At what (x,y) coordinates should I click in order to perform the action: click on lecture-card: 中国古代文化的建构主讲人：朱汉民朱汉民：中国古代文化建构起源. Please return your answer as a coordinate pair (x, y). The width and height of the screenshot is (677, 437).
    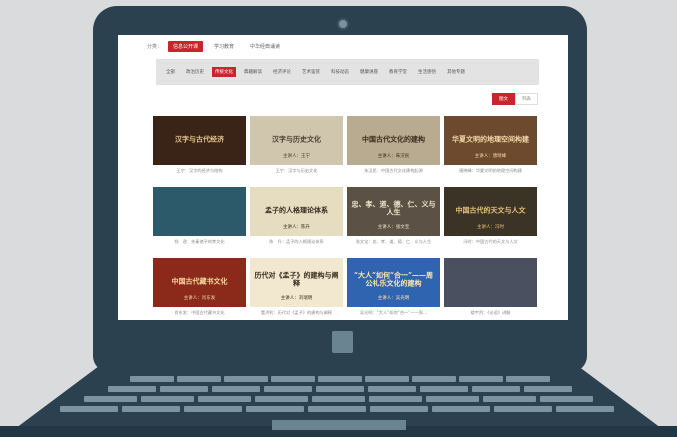
    Looking at the image, I should click on (393, 147).